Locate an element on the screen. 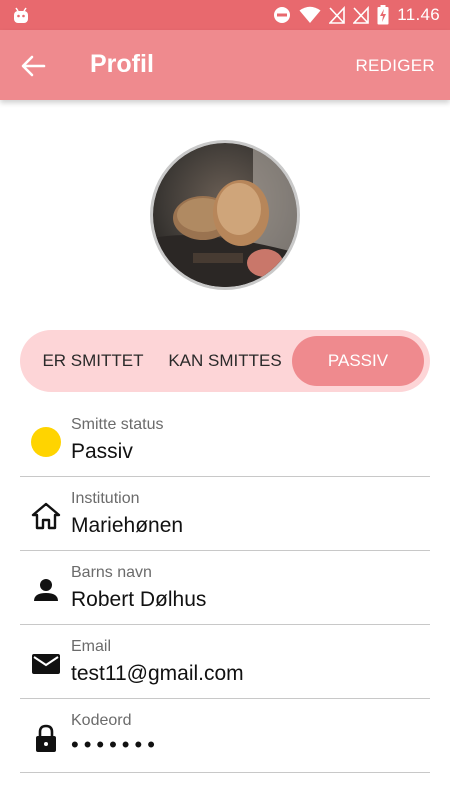 This screenshot has width=450, height=800. profile-photo-image is located at coordinates (225, 215).